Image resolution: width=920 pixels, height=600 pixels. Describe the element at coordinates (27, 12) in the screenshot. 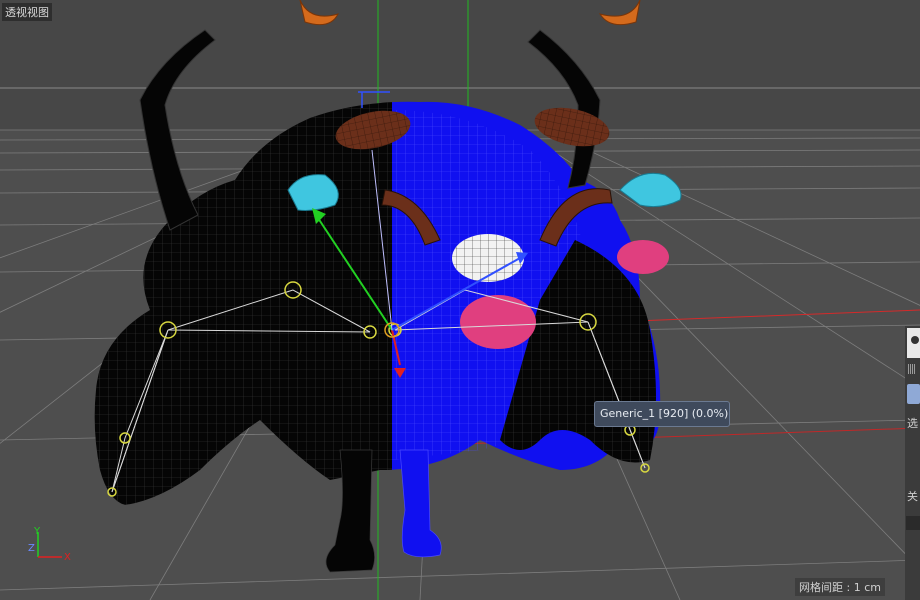

I see `viewport-title: 透视视图` at that location.